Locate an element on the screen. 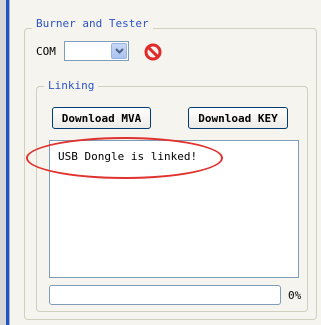  left-panel-edge is located at coordinates (5, 162).